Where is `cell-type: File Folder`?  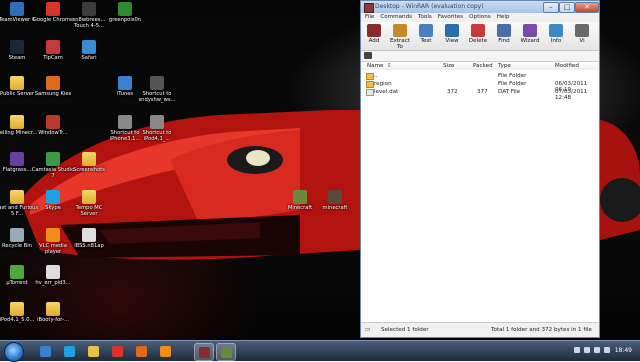 cell-type: File Folder is located at coordinates (512, 84).